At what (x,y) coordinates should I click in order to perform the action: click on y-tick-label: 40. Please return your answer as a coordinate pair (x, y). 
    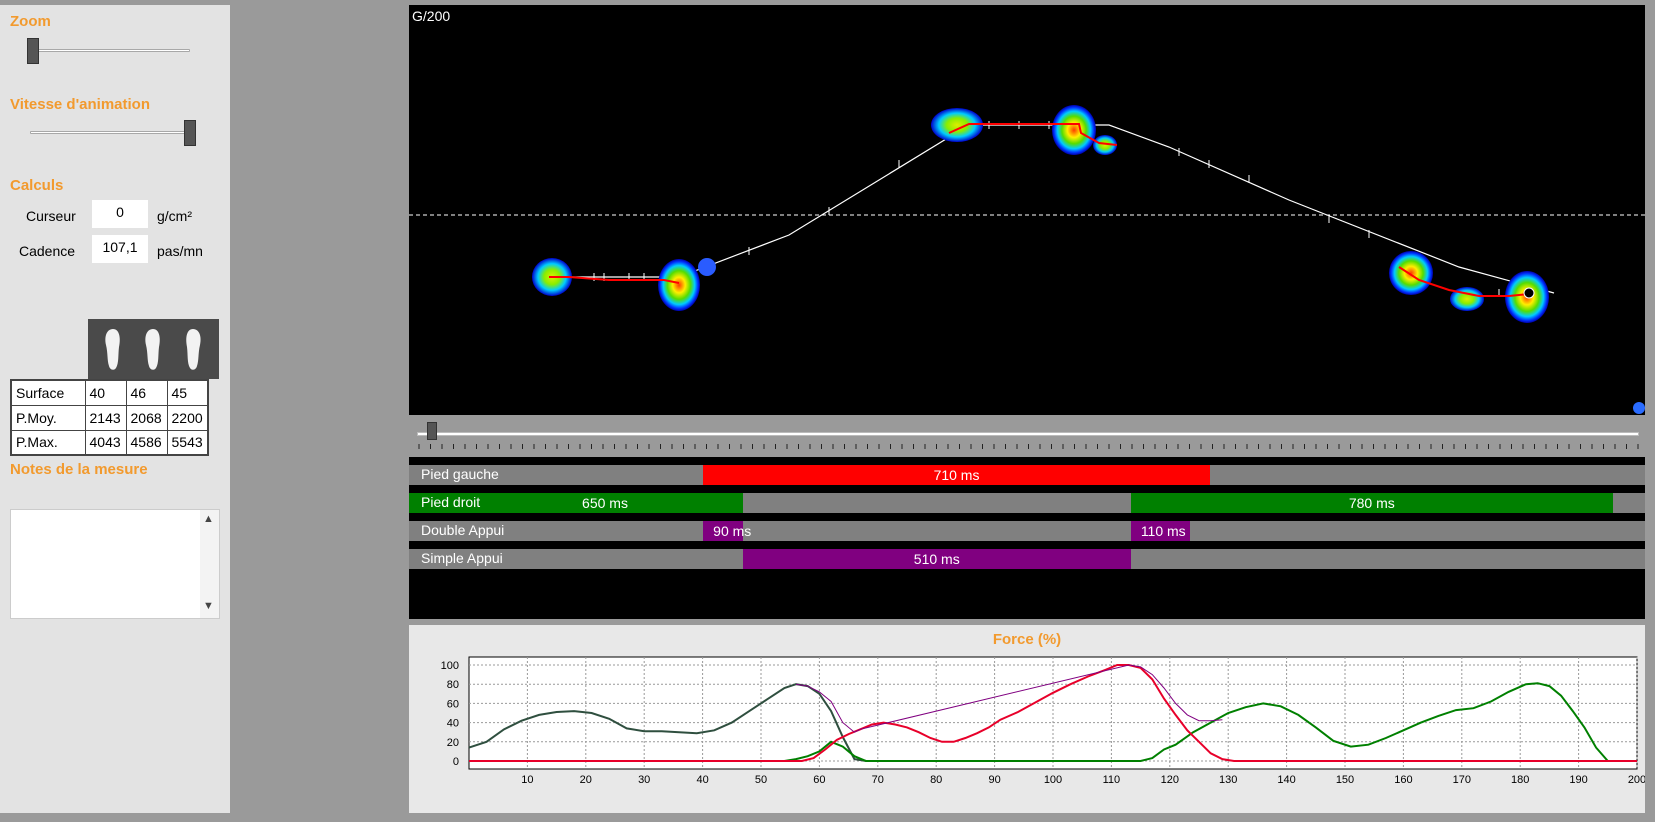
    Looking at the image, I should click on (453, 724).